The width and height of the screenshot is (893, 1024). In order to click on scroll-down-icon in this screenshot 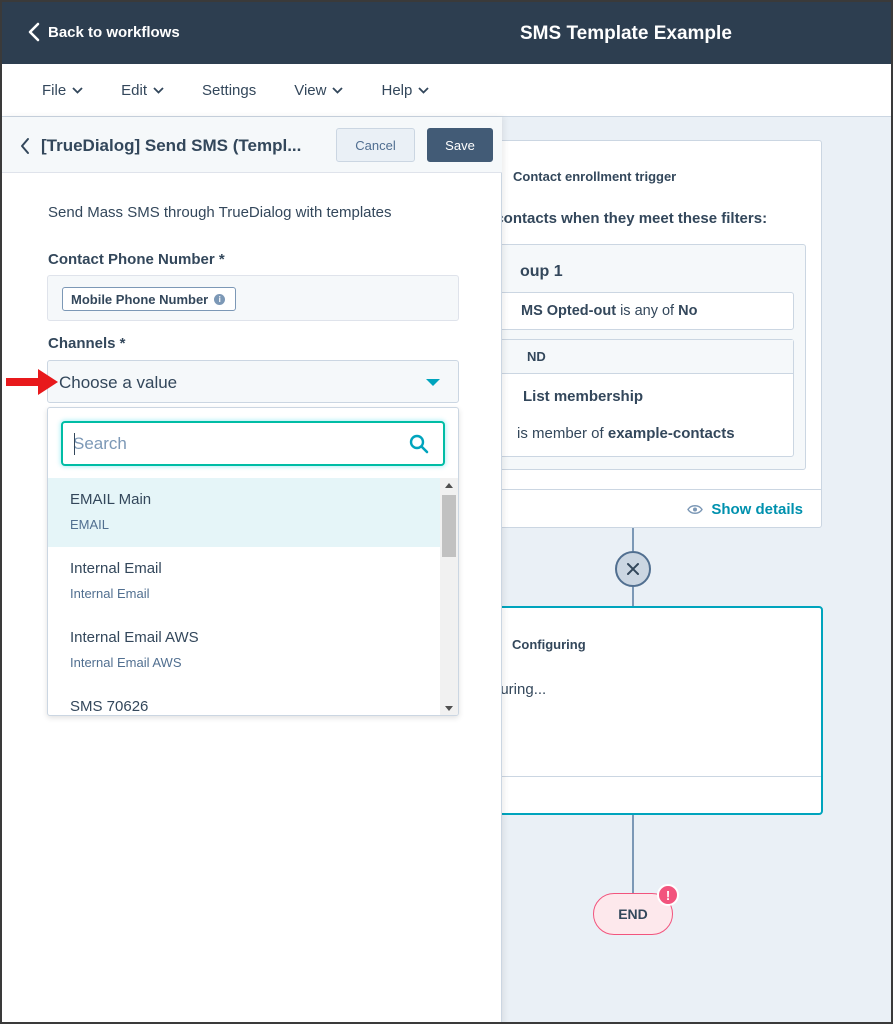, I will do `click(449, 708)`.